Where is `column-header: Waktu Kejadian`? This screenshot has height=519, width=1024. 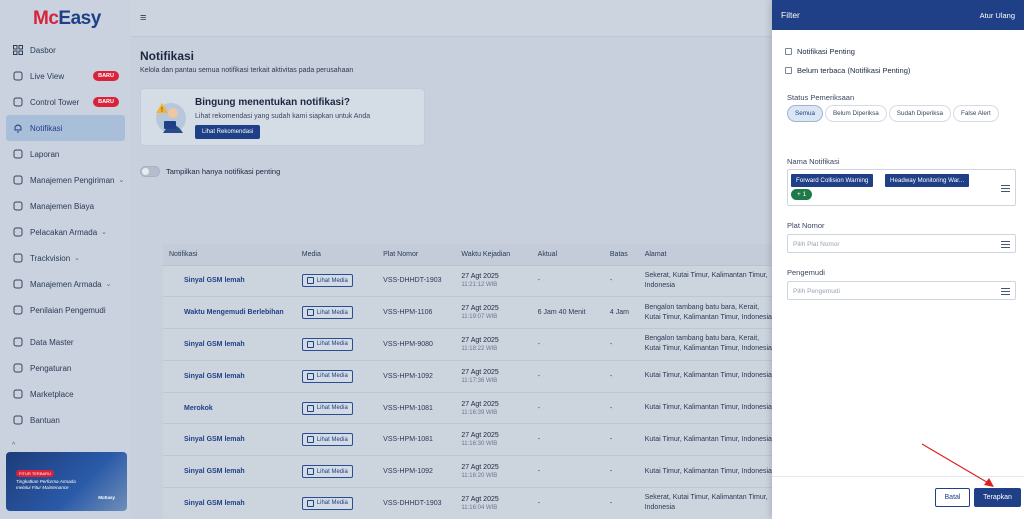 column-header: Waktu Kejadian is located at coordinates (493, 255).